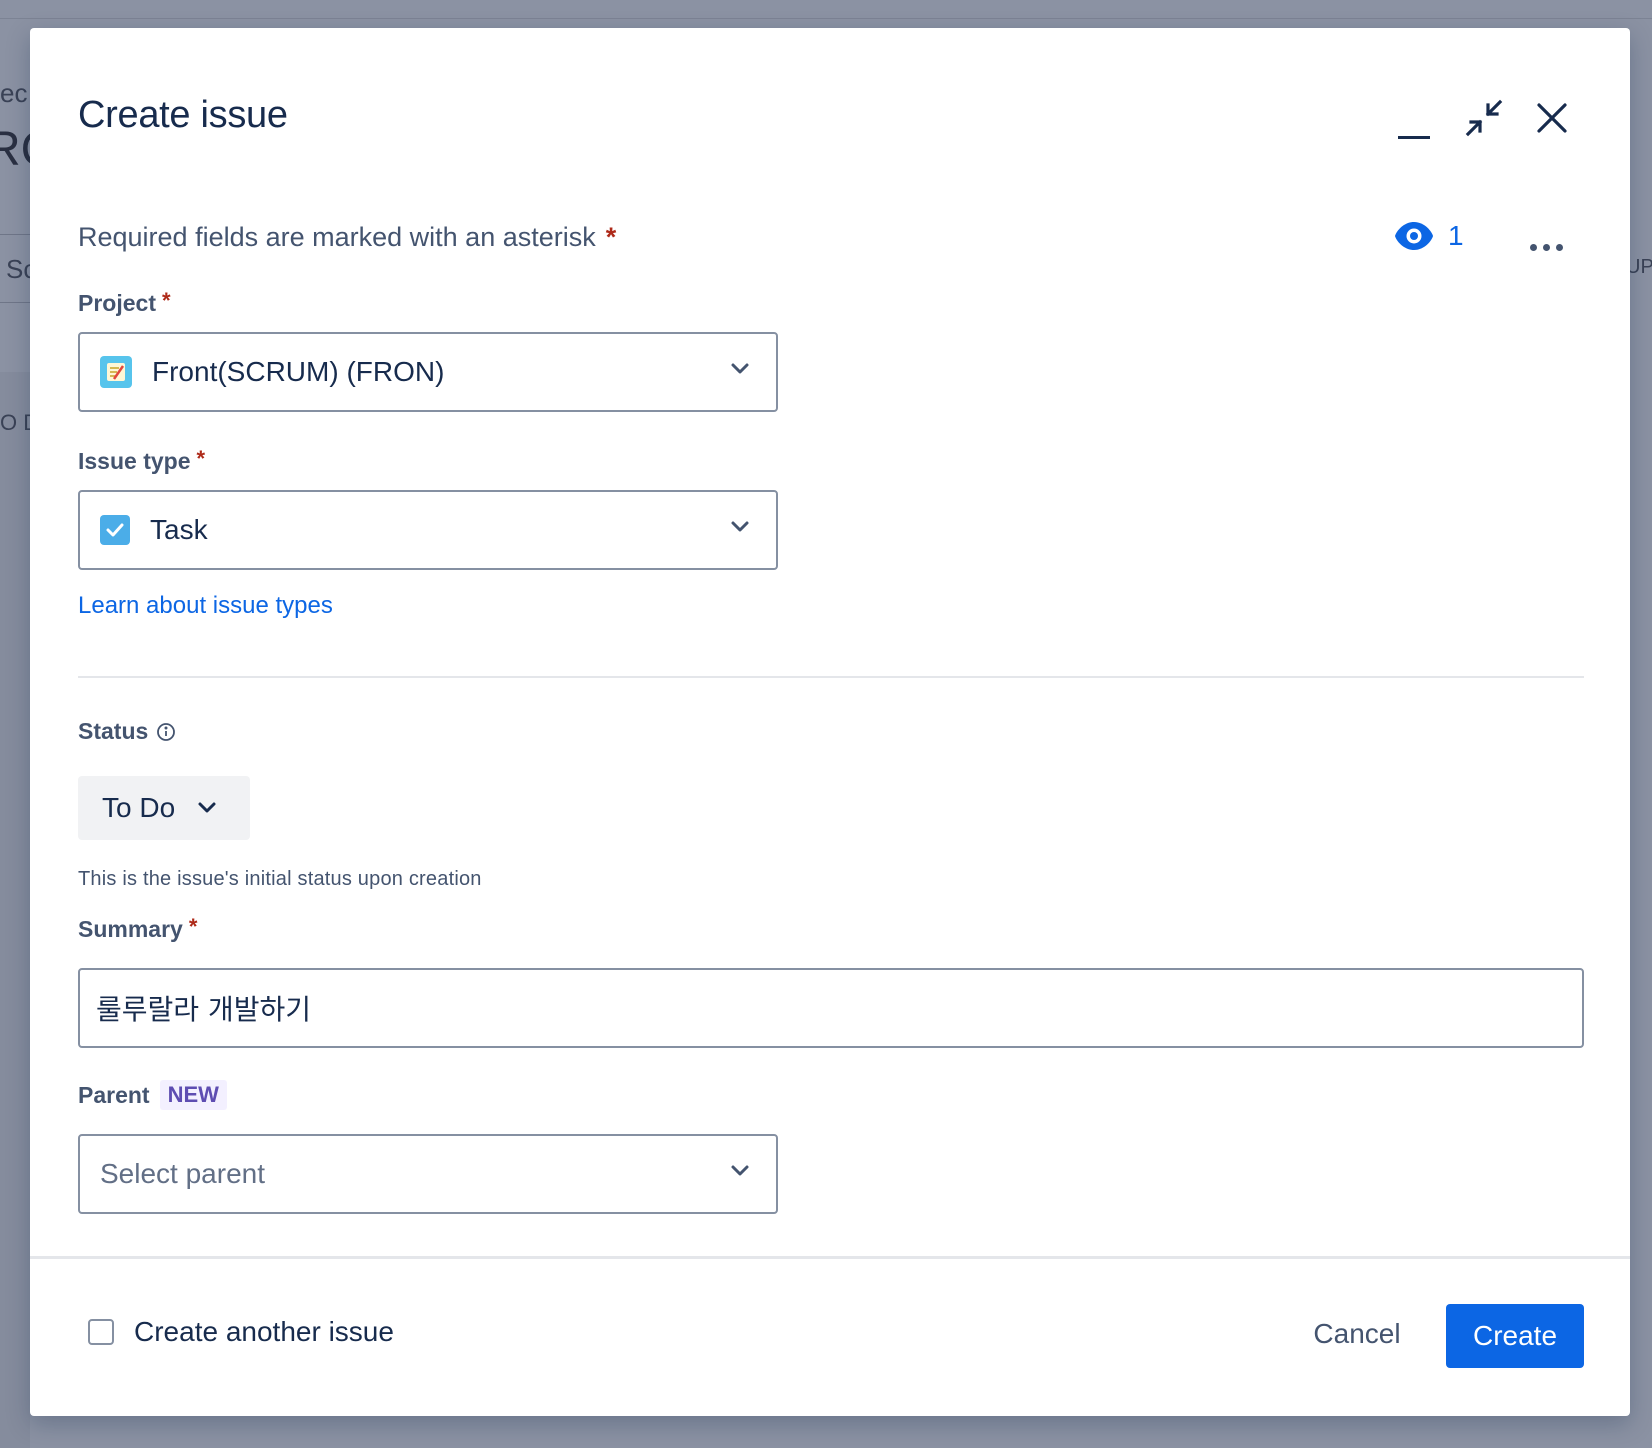 This screenshot has width=1652, height=1448. I want to click on create-another-checkbox, so click(101, 1332).